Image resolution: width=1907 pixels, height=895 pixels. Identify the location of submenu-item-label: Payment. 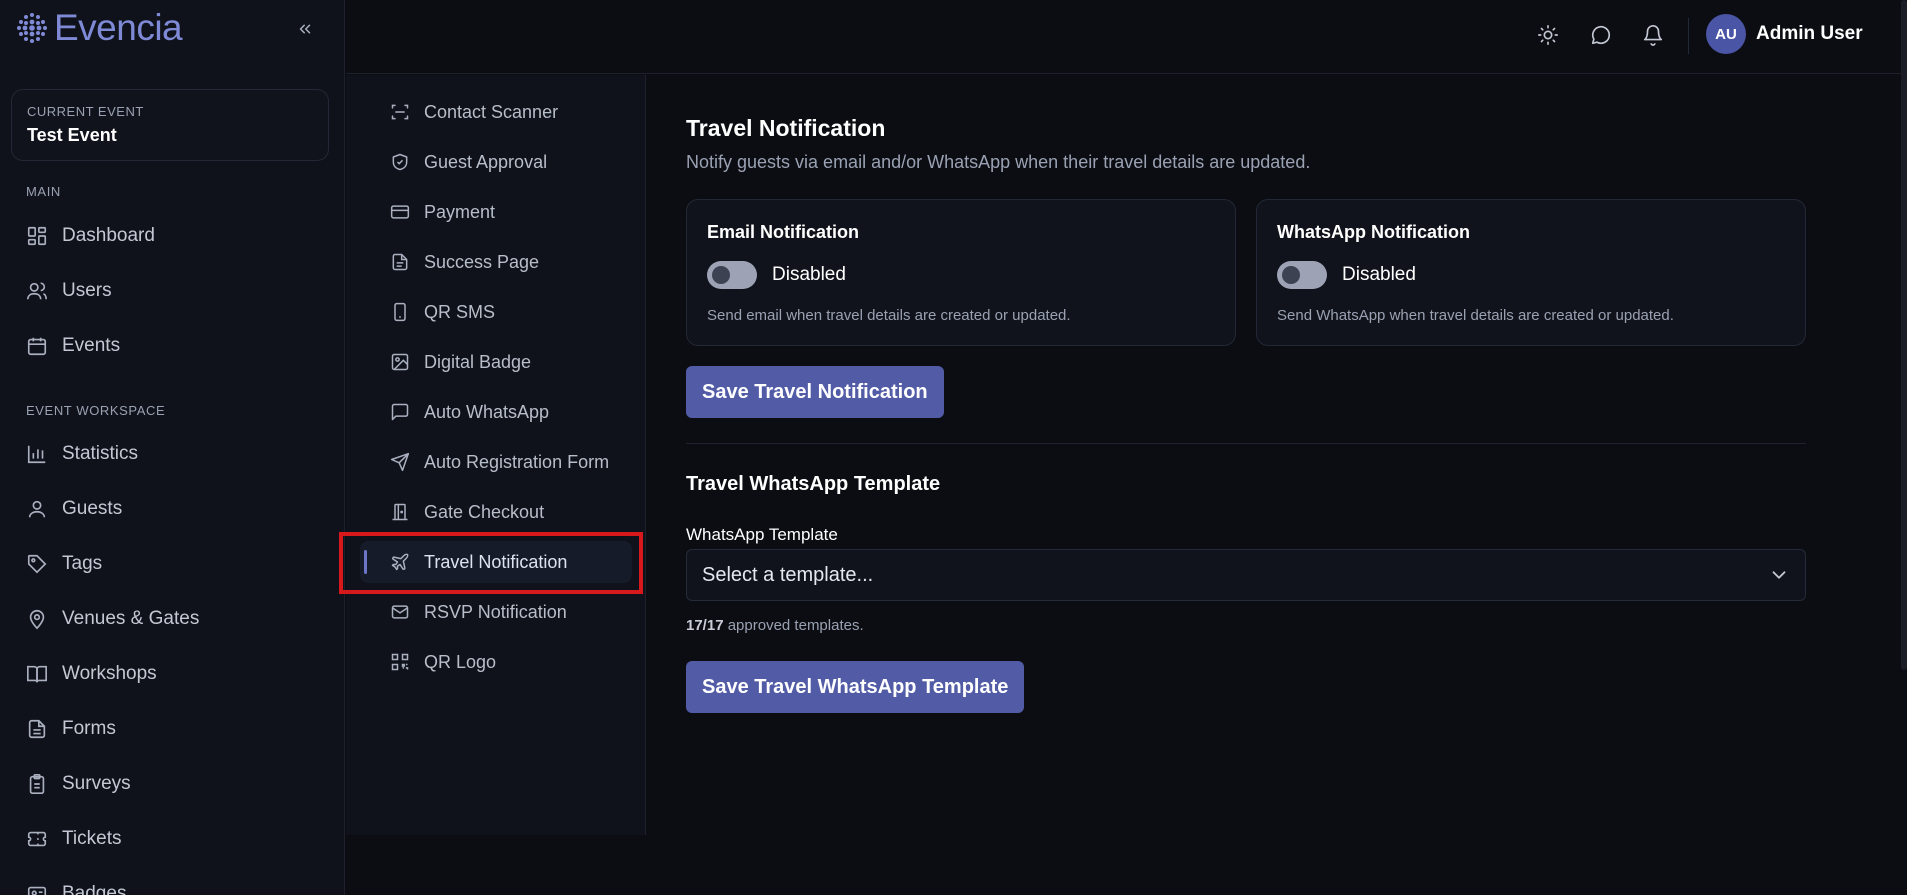
(460, 211).